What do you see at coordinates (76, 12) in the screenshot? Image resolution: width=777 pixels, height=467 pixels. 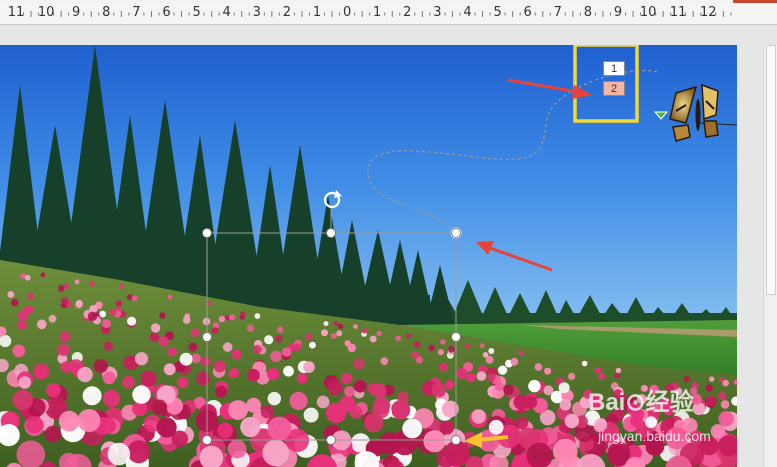 I see `ruler-label: 9` at bounding box center [76, 12].